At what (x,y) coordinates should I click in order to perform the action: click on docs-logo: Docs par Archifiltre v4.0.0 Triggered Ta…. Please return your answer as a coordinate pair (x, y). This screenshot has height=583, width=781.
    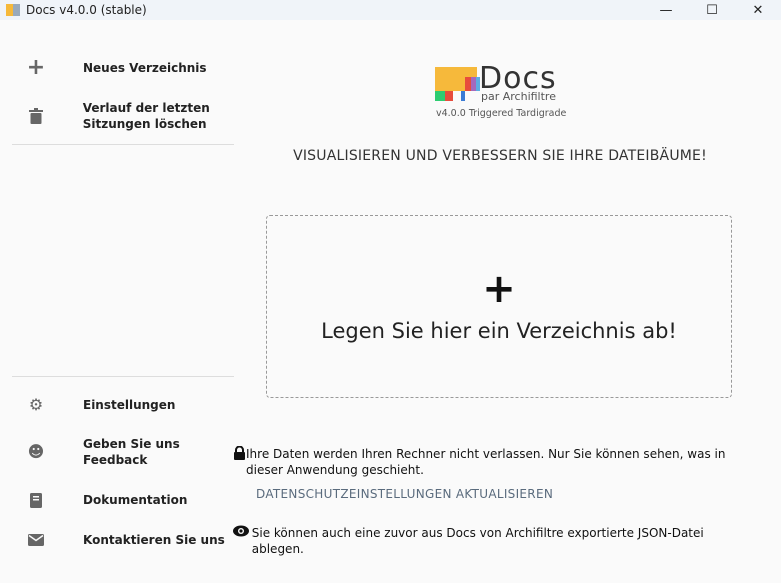
    Looking at the image, I should click on (505, 93).